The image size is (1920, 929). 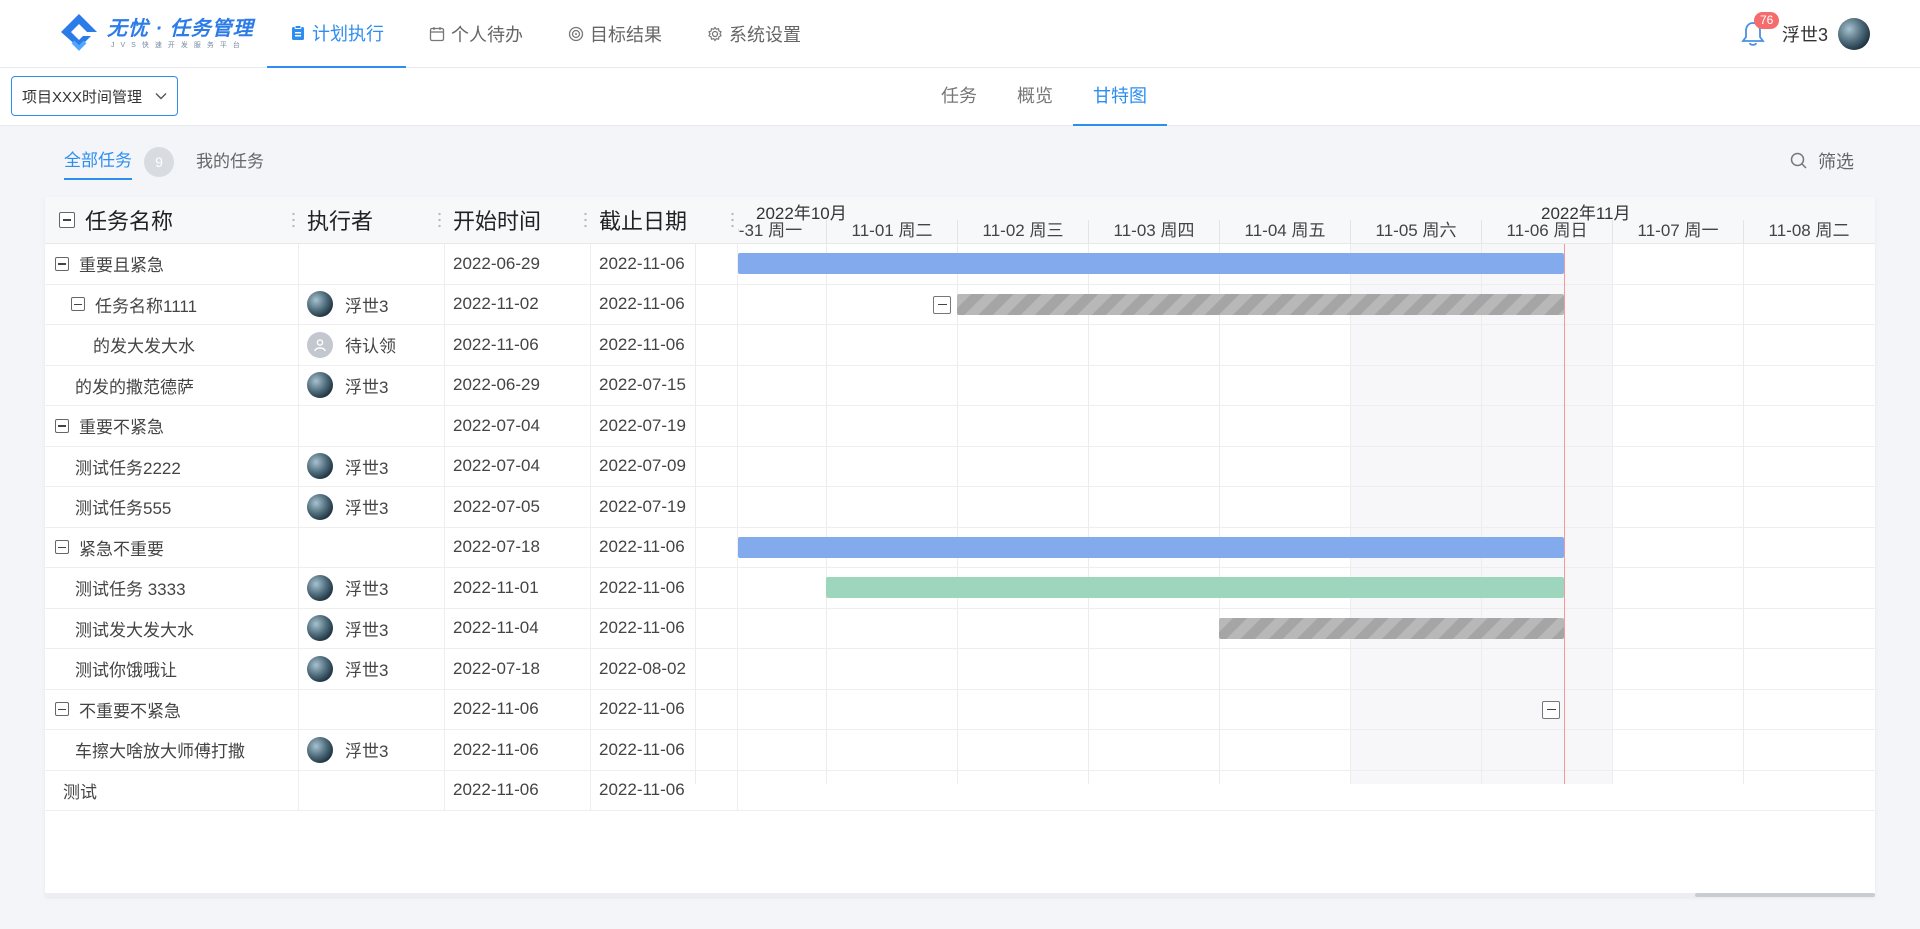 What do you see at coordinates (172, 466) in the screenshot?
I see `task-name-cell: 测试任务2222` at bounding box center [172, 466].